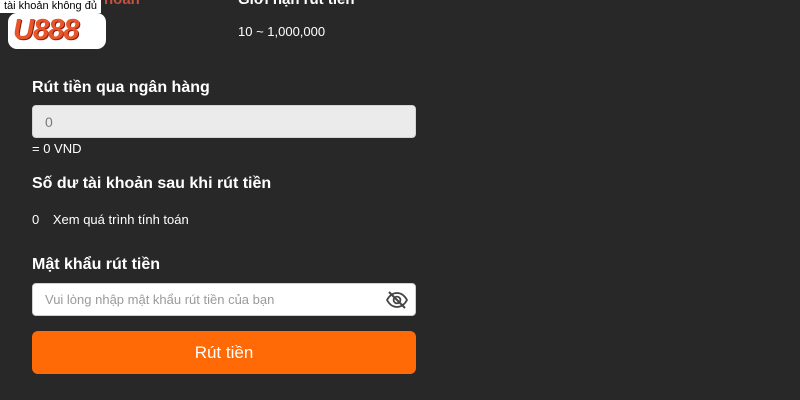 This screenshot has width=800, height=400. I want to click on brand-logo: U888 tài khoản không đủ, so click(70, 26).